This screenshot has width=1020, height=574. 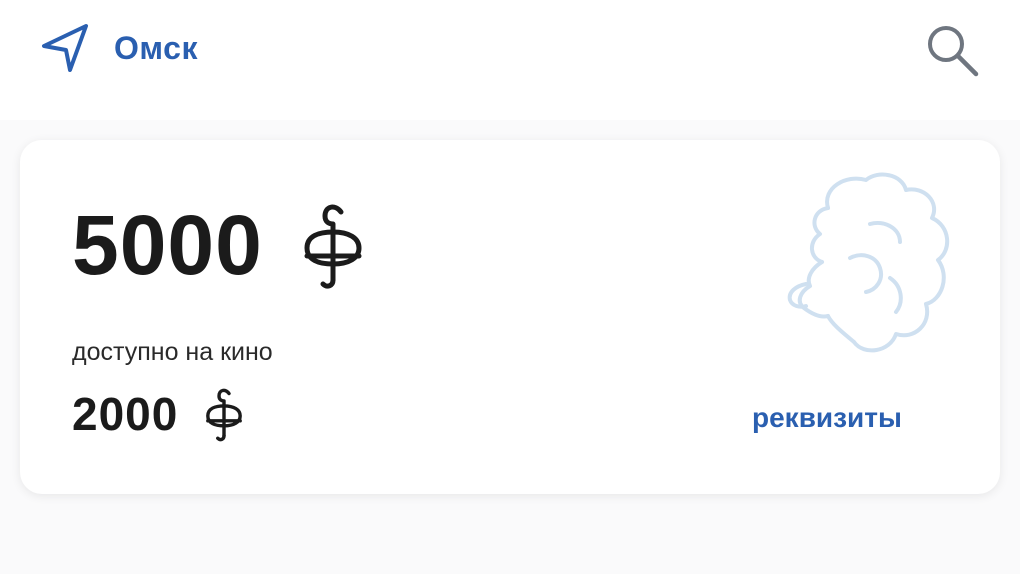 What do you see at coordinates (125, 414) in the screenshot?
I see `cinema-amount: 2000` at bounding box center [125, 414].